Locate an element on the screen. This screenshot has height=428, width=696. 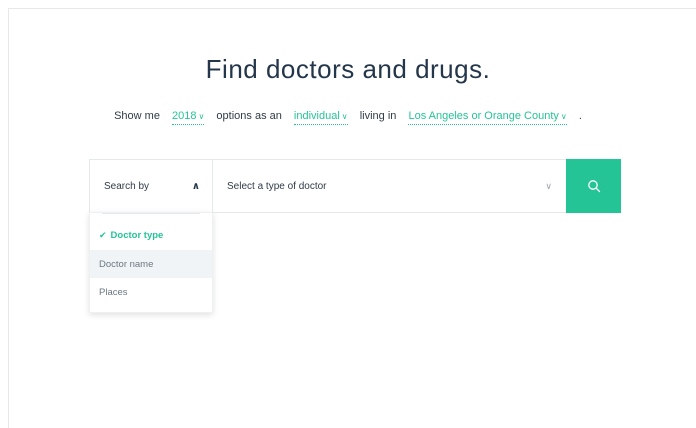
search-by-dropdown: ✔ Doctor type Doctor name Places is located at coordinates (151, 262).